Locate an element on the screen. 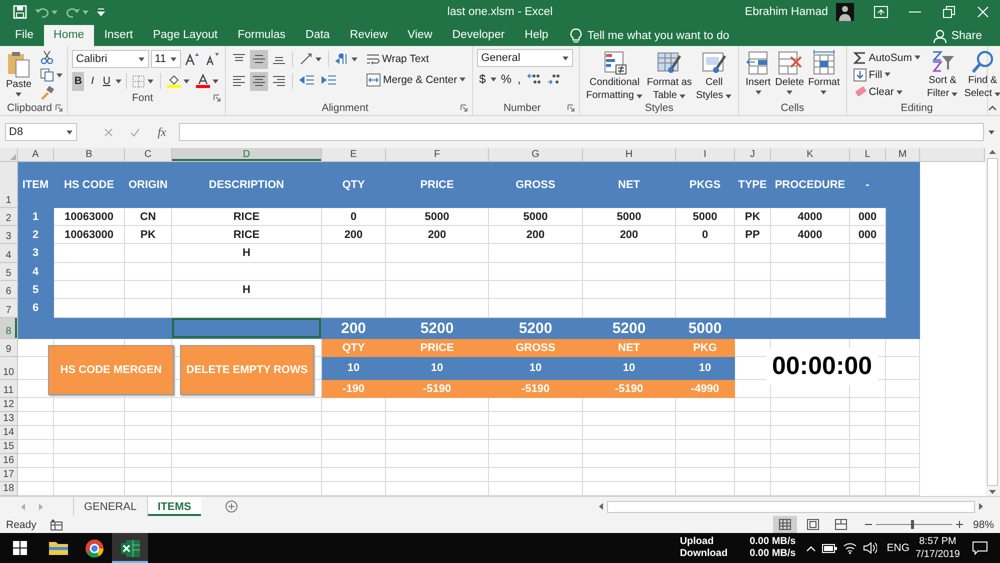 The height and width of the screenshot is (563, 1000). ribbon-tab: File is located at coordinates (24, 35).